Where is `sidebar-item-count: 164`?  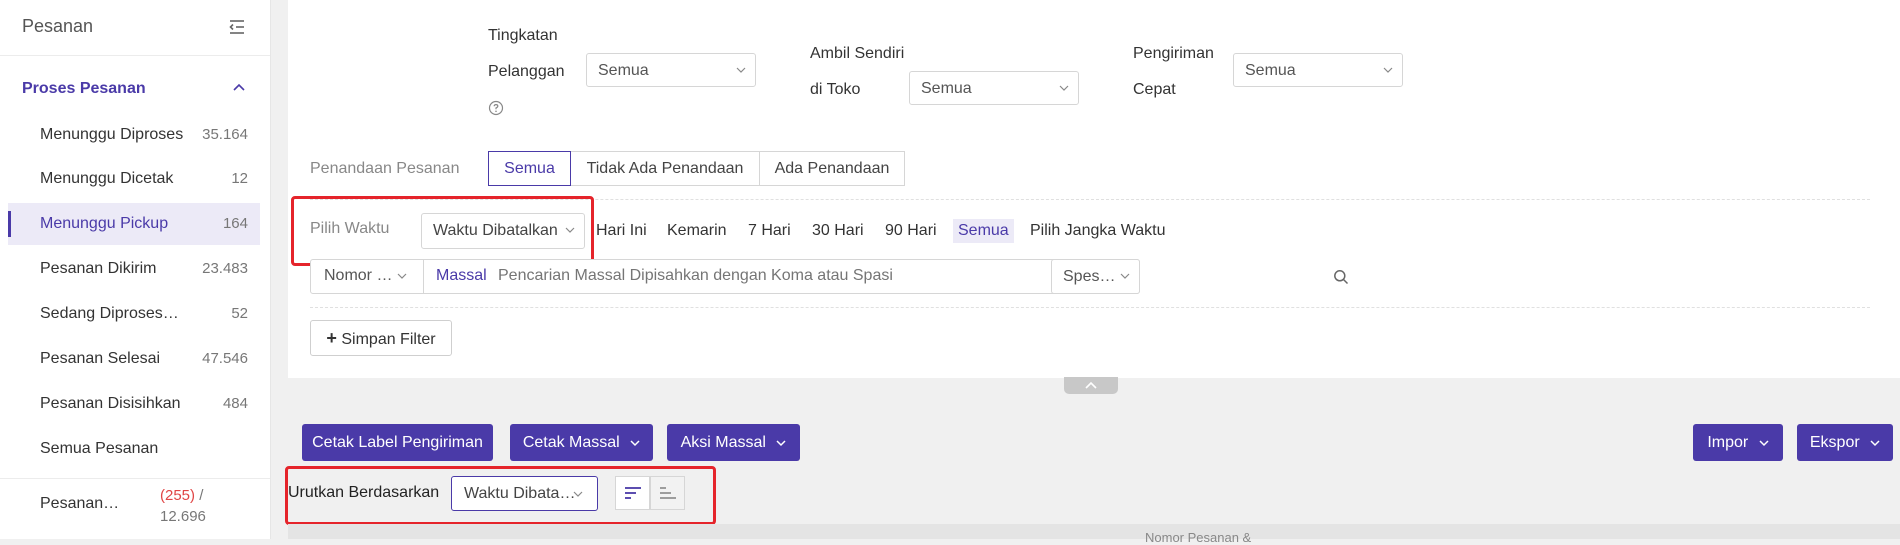 sidebar-item-count: 164 is located at coordinates (235, 223).